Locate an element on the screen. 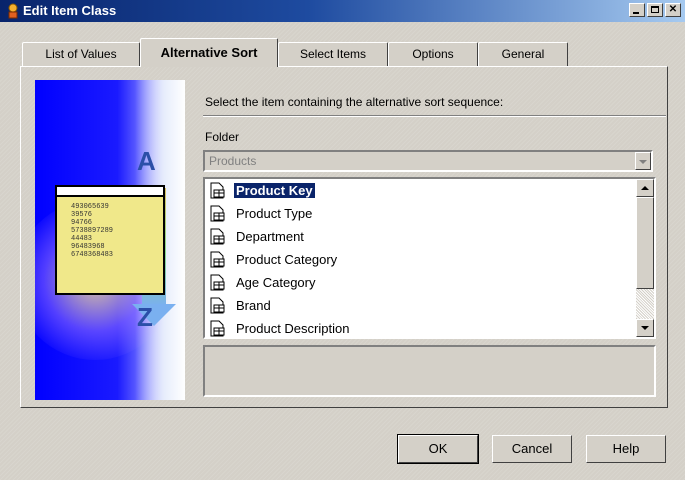  folder-dropdown: Products is located at coordinates (428, 161).